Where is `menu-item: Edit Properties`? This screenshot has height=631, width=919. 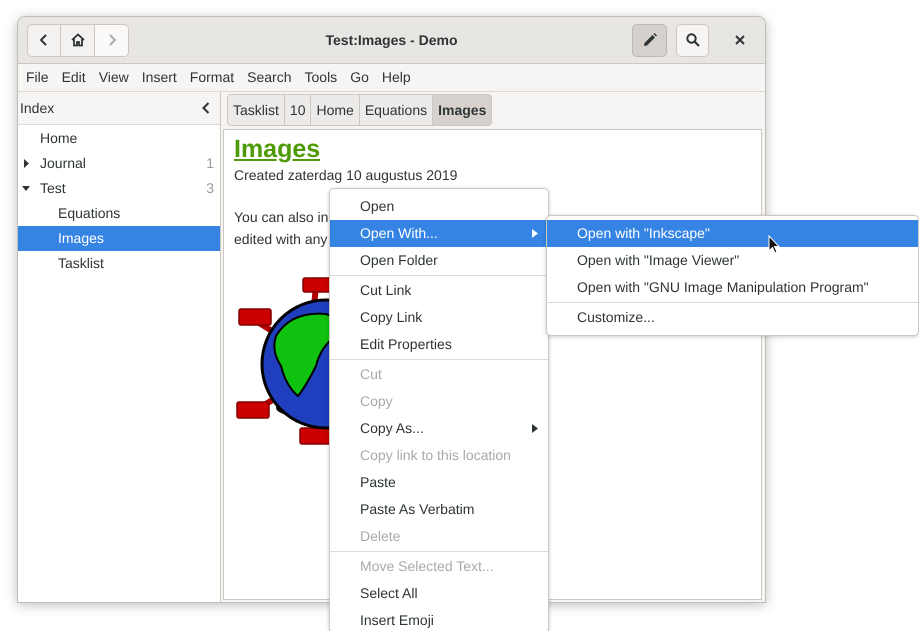
menu-item: Edit Properties is located at coordinates (439, 344).